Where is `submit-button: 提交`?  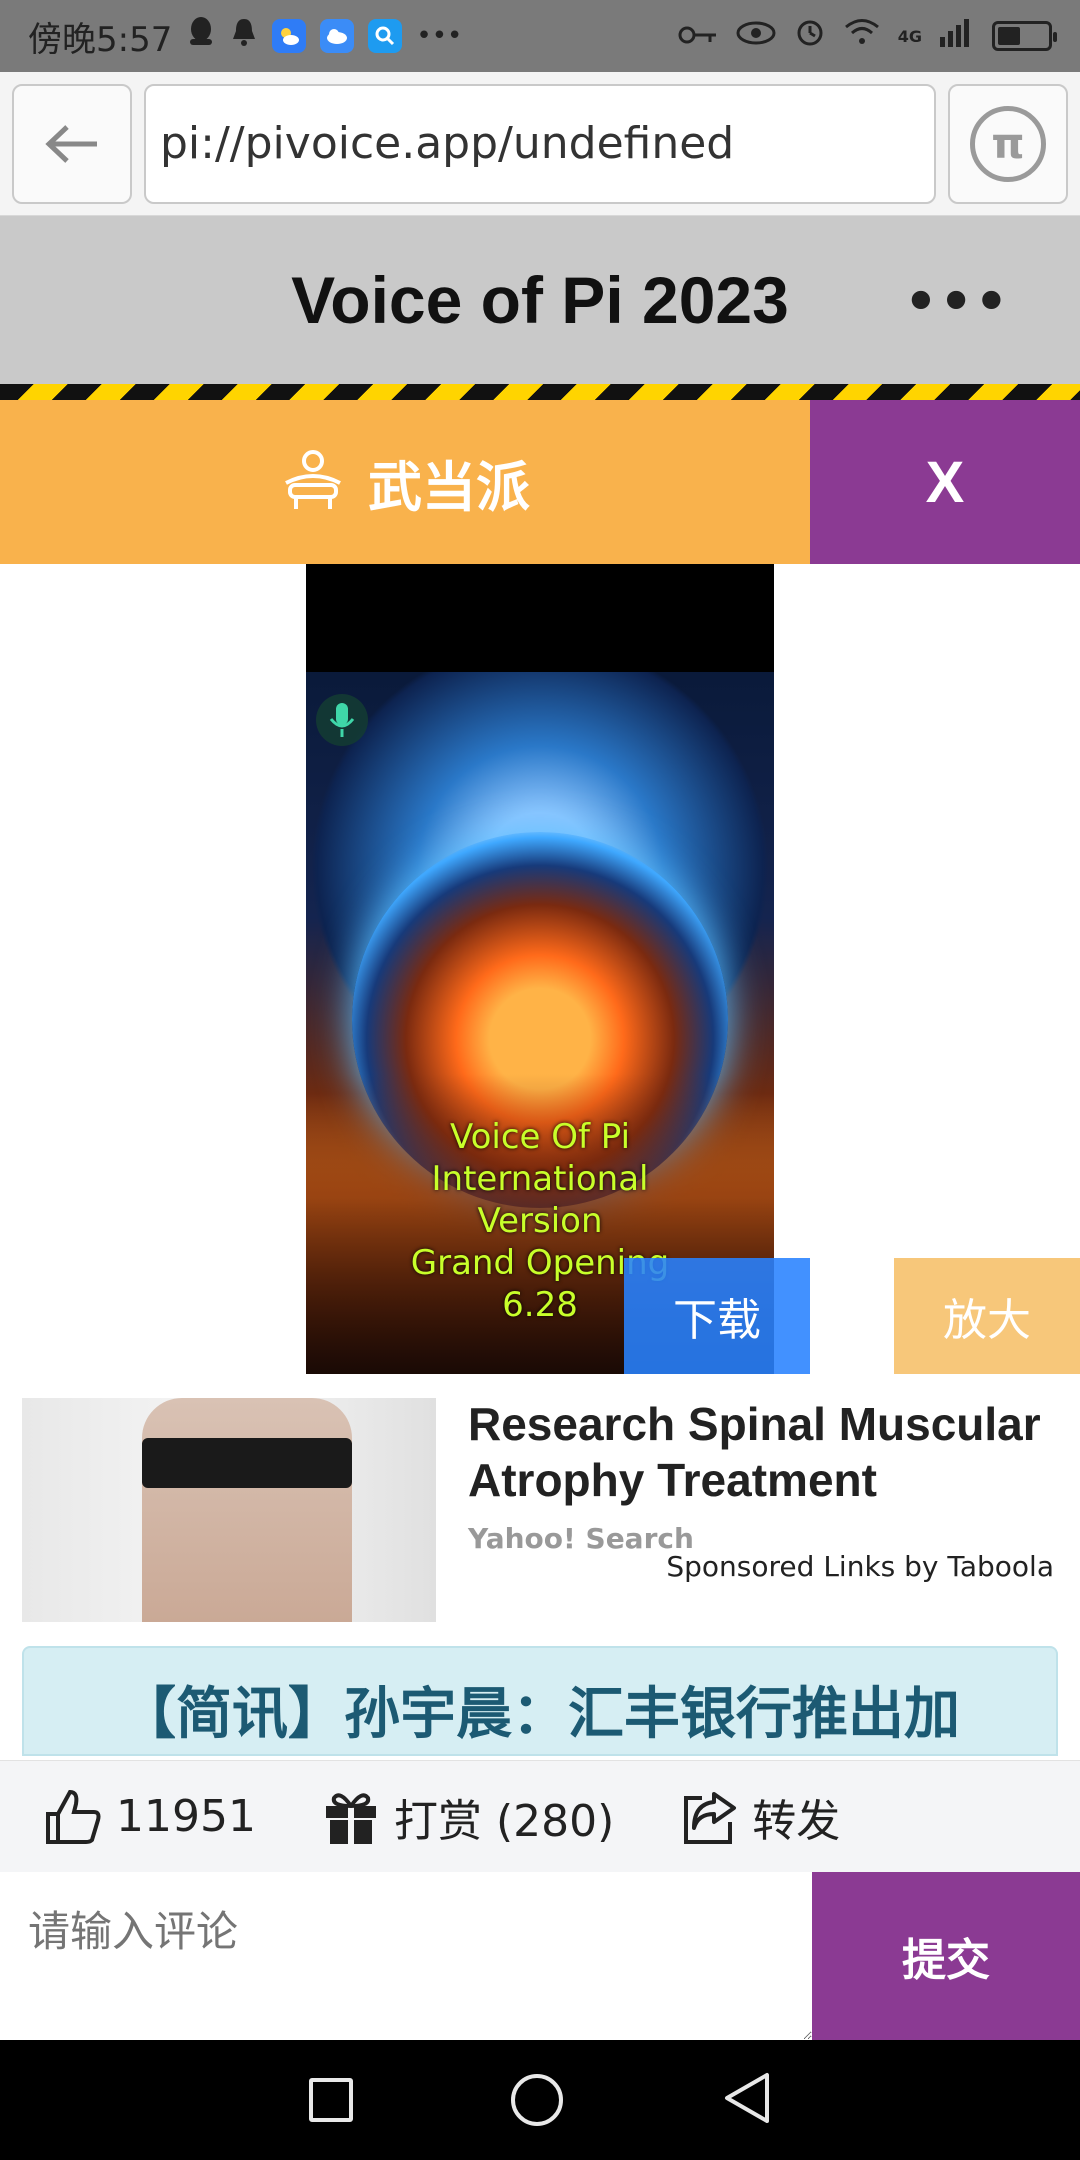 submit-button: 提交 is located at coordinates (946, 1956).